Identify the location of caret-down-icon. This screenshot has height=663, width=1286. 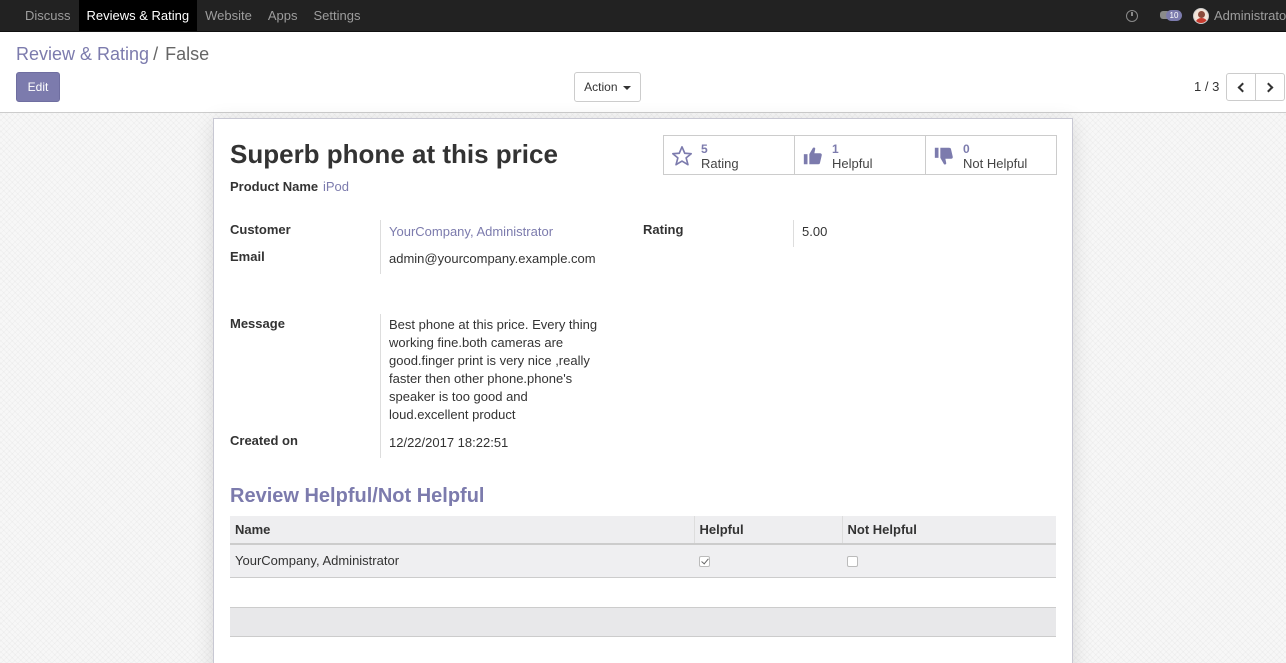
(626, 87).